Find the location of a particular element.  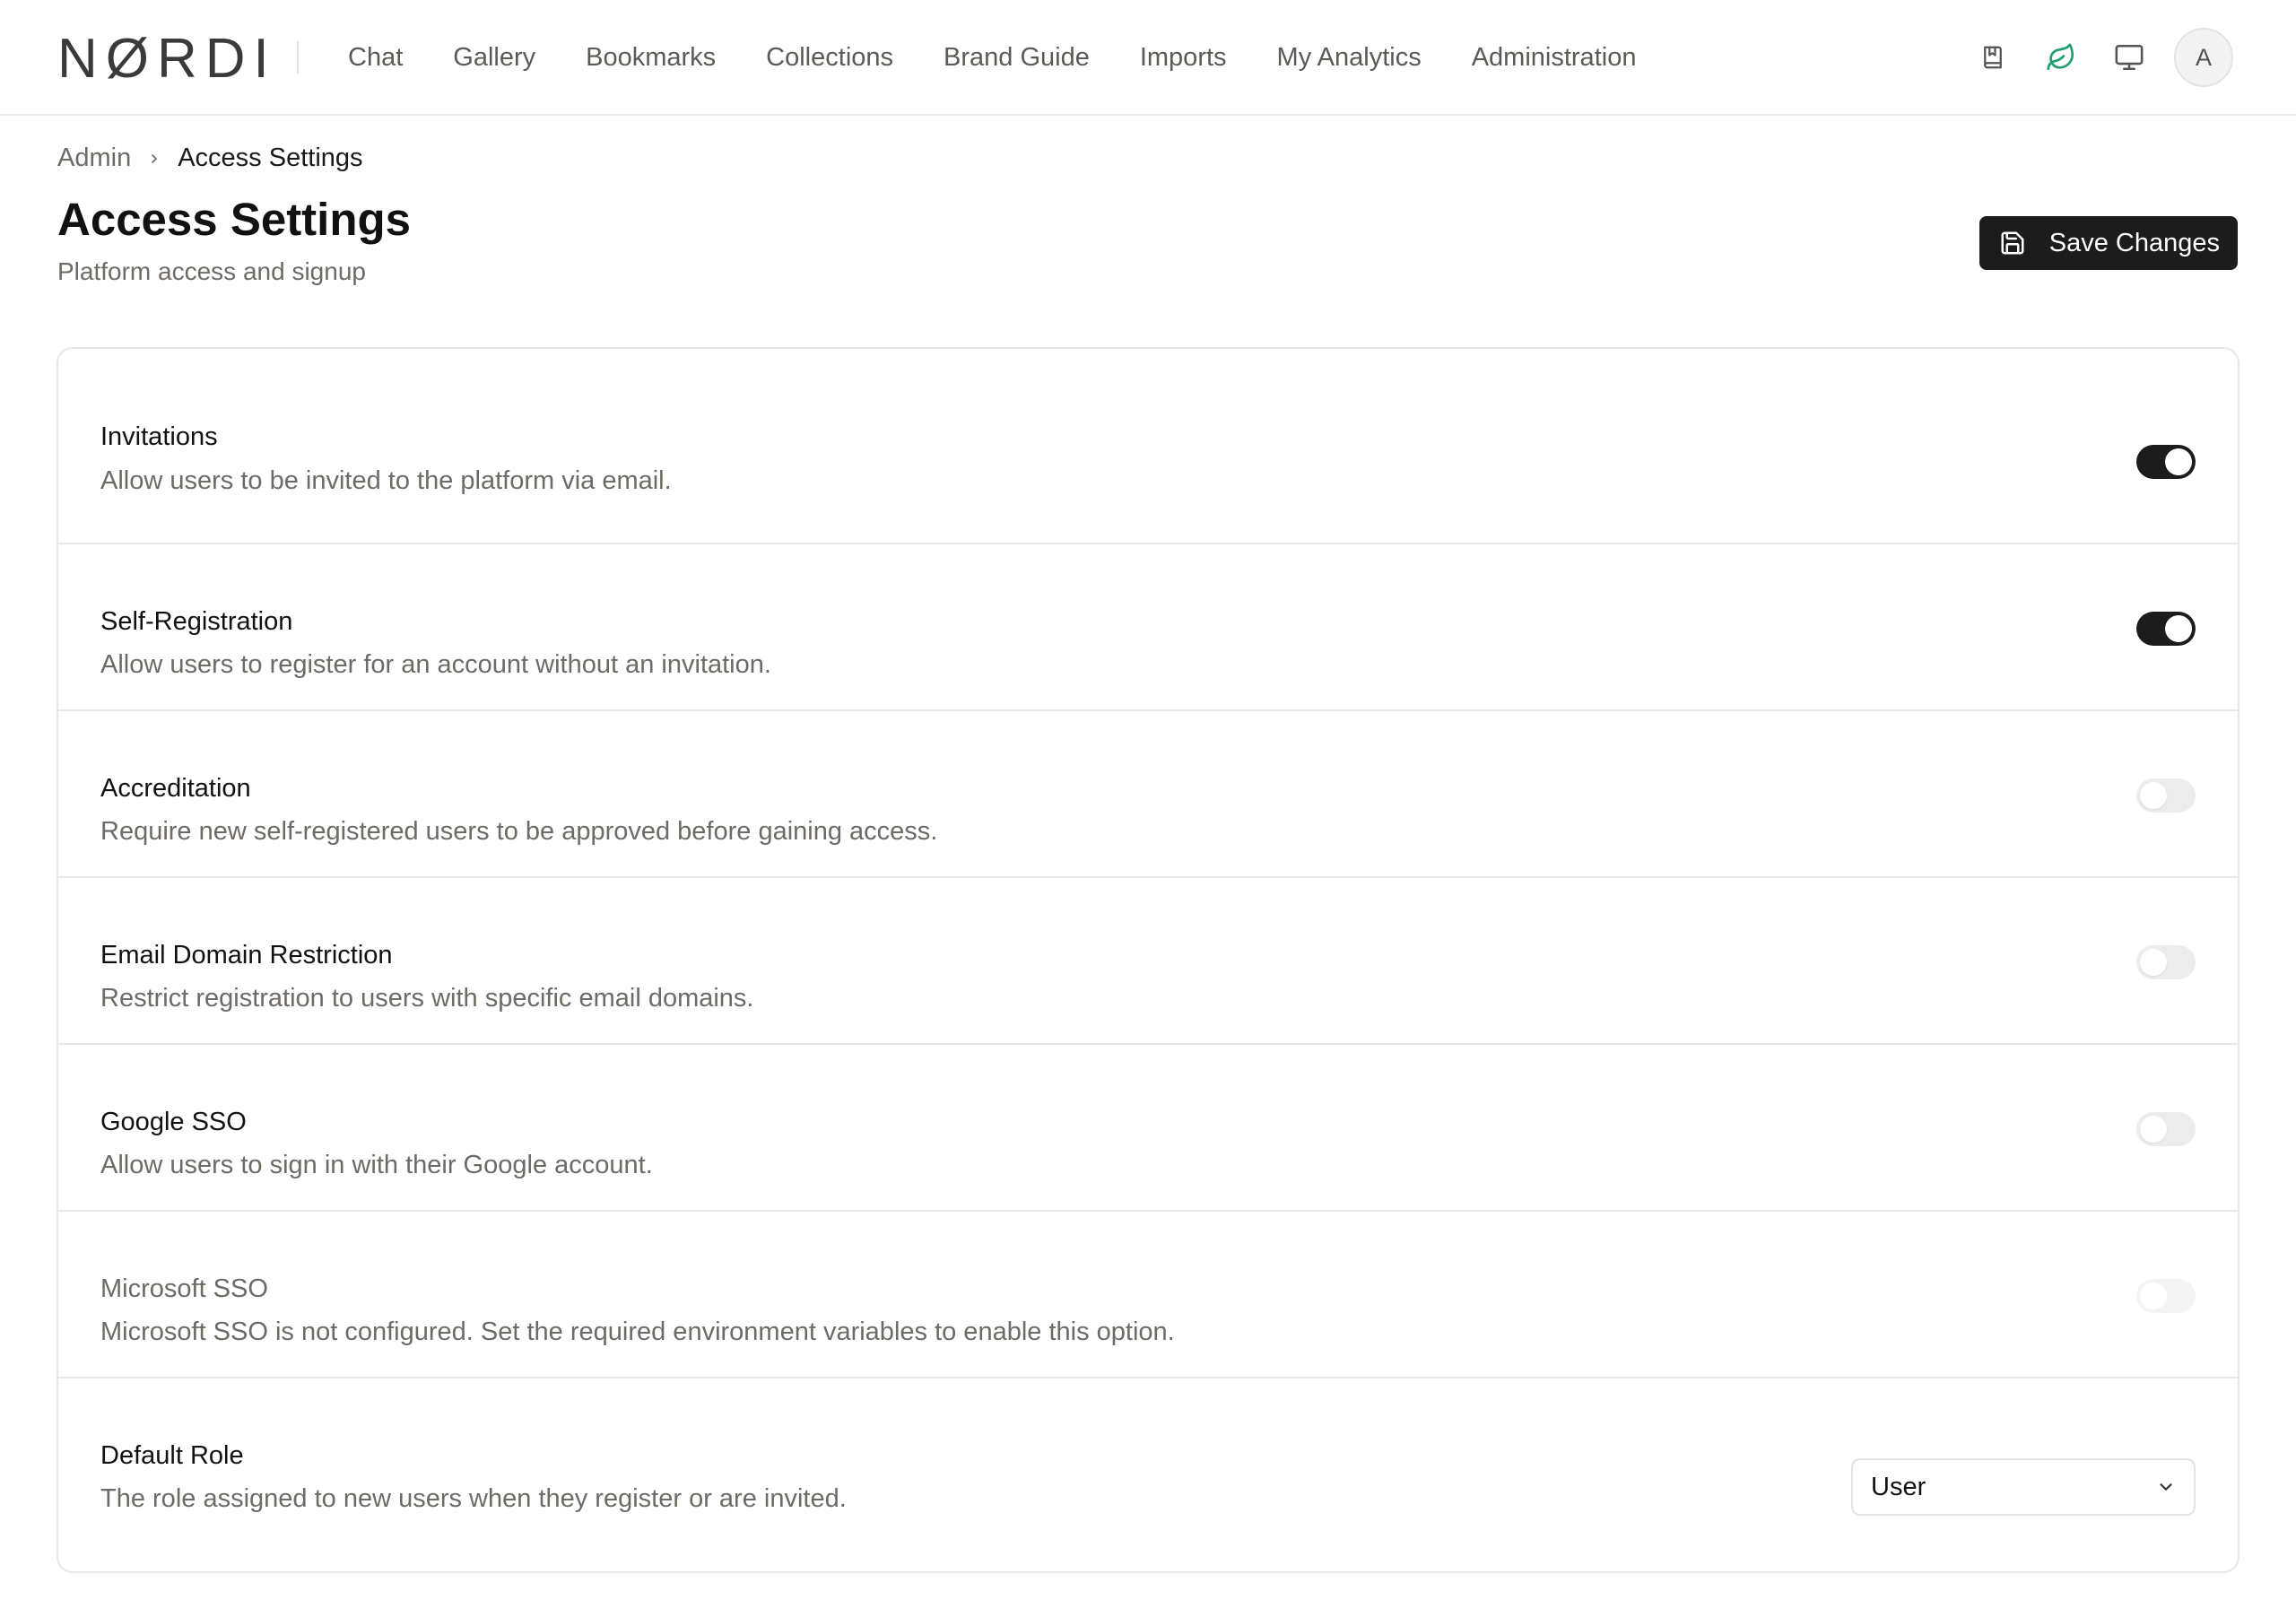

breadcrumb-admin-link: Admin is located at coordinates (94, 158).